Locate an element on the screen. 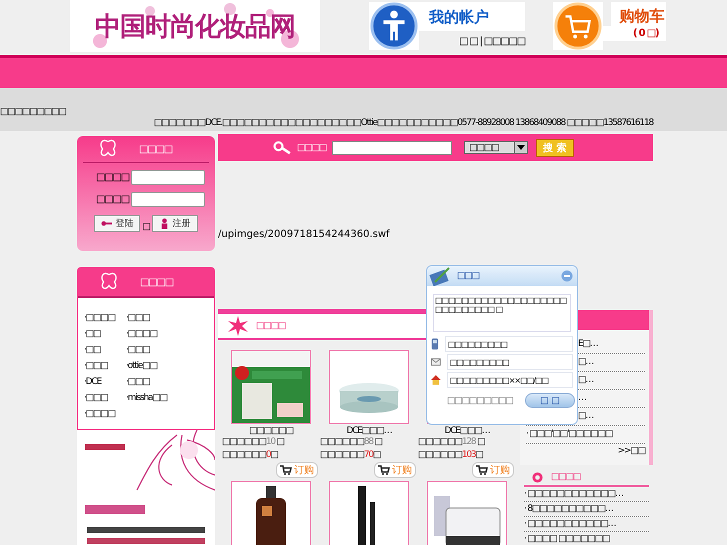  key-icon is located at coordinates (106, 223).